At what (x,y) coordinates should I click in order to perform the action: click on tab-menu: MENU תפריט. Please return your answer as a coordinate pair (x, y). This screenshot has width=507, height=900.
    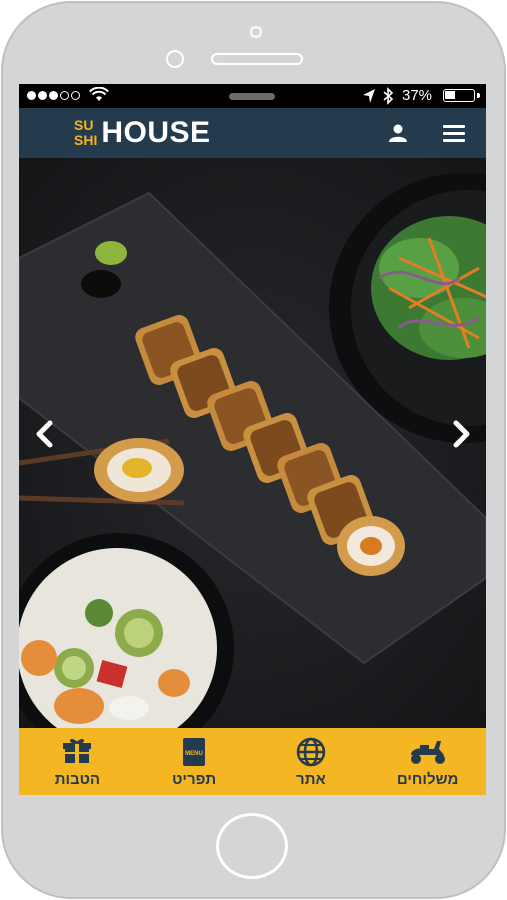
    Looking at the image, I should click on (194, 761).